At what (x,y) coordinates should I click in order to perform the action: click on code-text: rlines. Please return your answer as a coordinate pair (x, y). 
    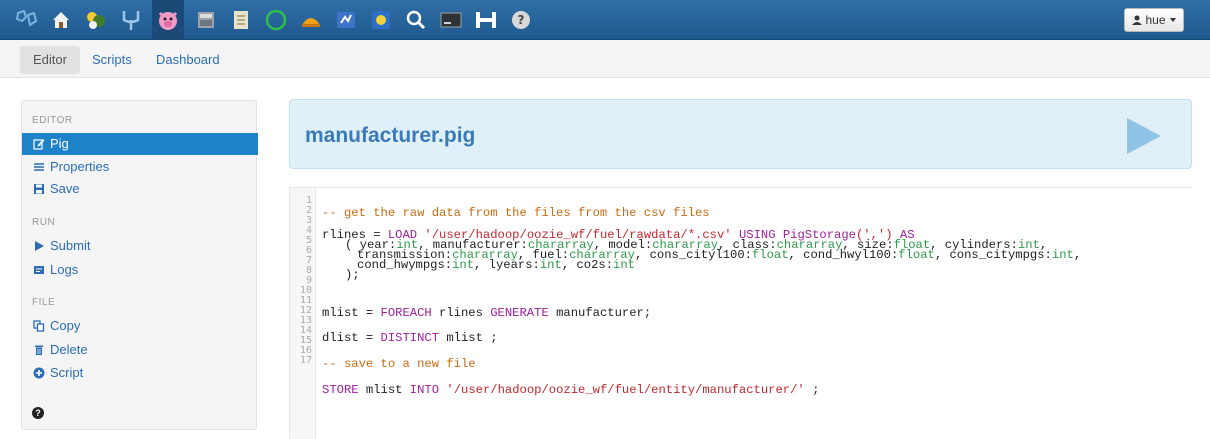
    Looking at the image, I should click on (461, 313).